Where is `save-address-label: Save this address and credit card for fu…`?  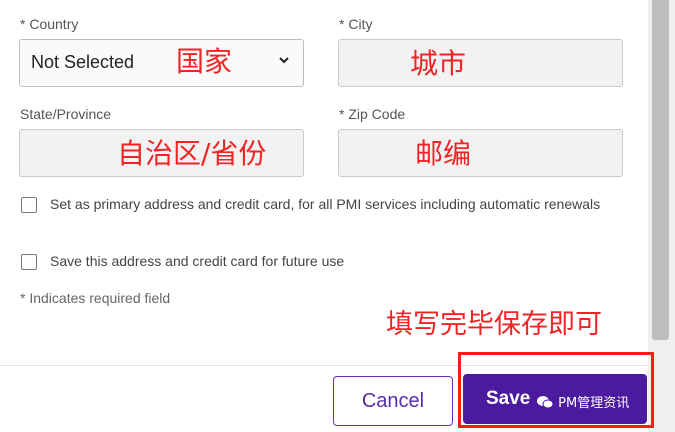
save-address-label: Save this address and credit card for fu… is located at coordinates (197, 261).